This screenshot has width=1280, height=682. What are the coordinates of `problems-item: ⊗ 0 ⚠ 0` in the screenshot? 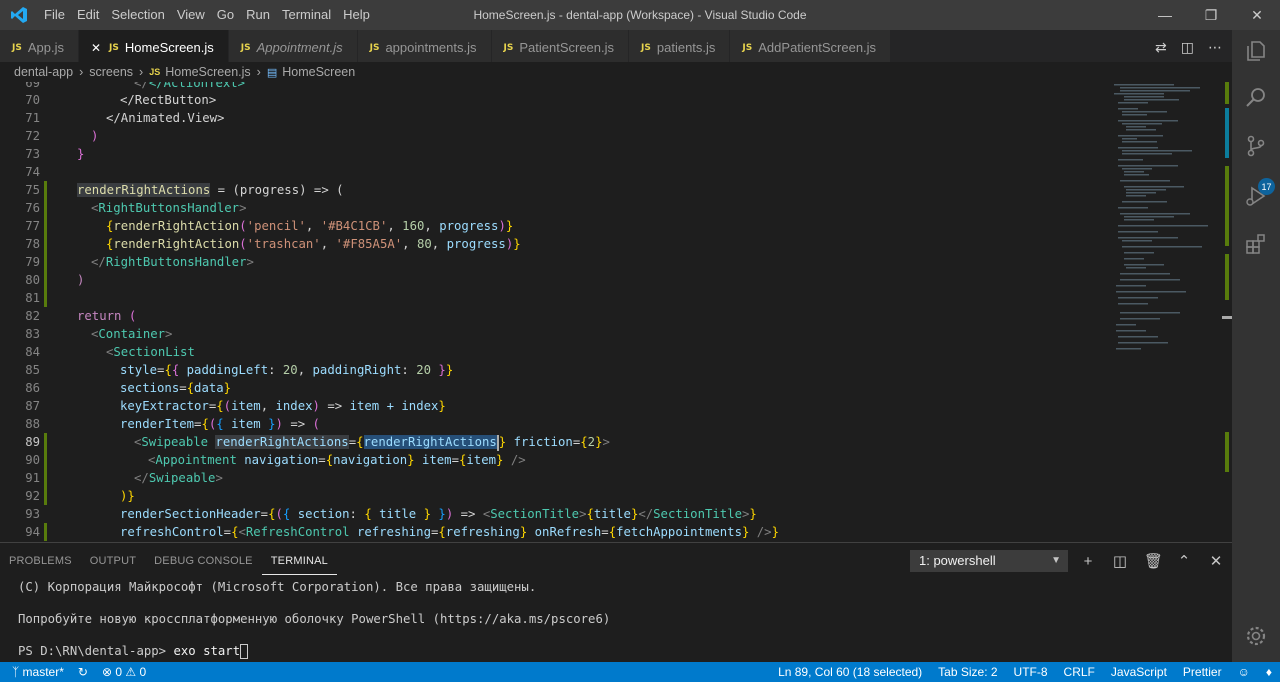 It's located at (124, 672).